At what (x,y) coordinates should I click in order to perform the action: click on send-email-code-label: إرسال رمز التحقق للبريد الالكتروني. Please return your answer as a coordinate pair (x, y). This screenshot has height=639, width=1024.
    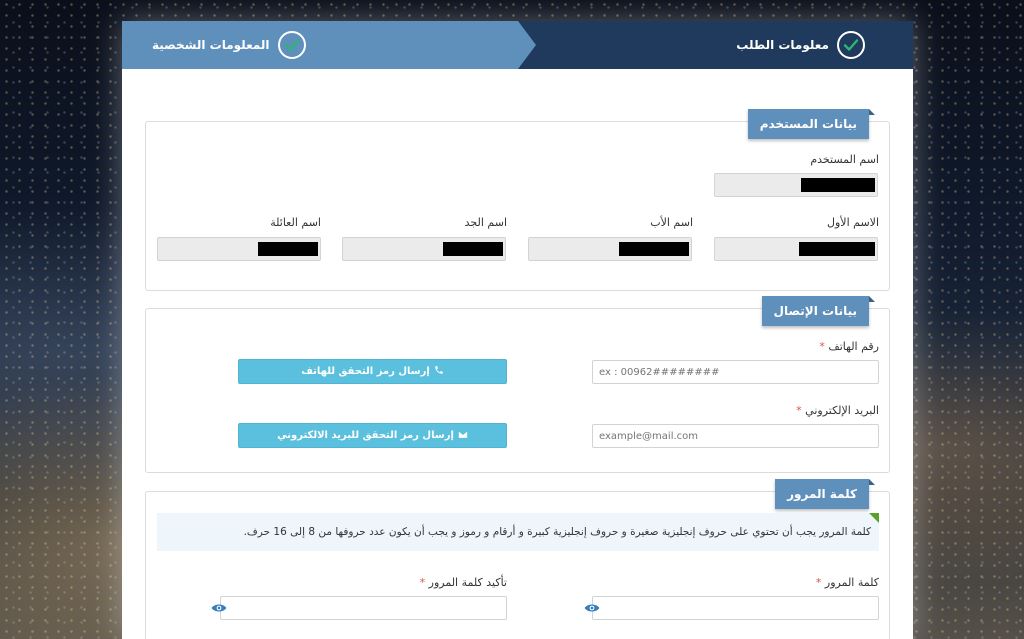
    Looking at the image, I should click on (365, 435).